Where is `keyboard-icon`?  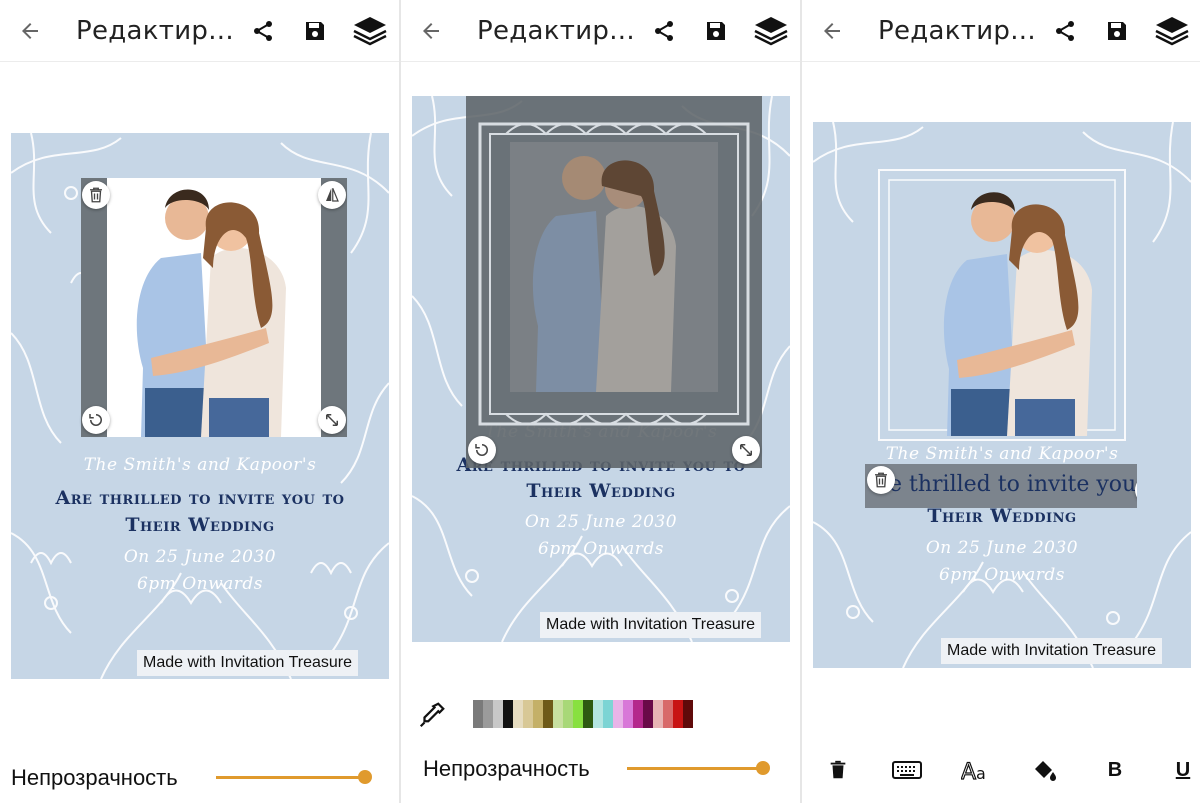
keyboard-icon is located at coordinates (907, 770).